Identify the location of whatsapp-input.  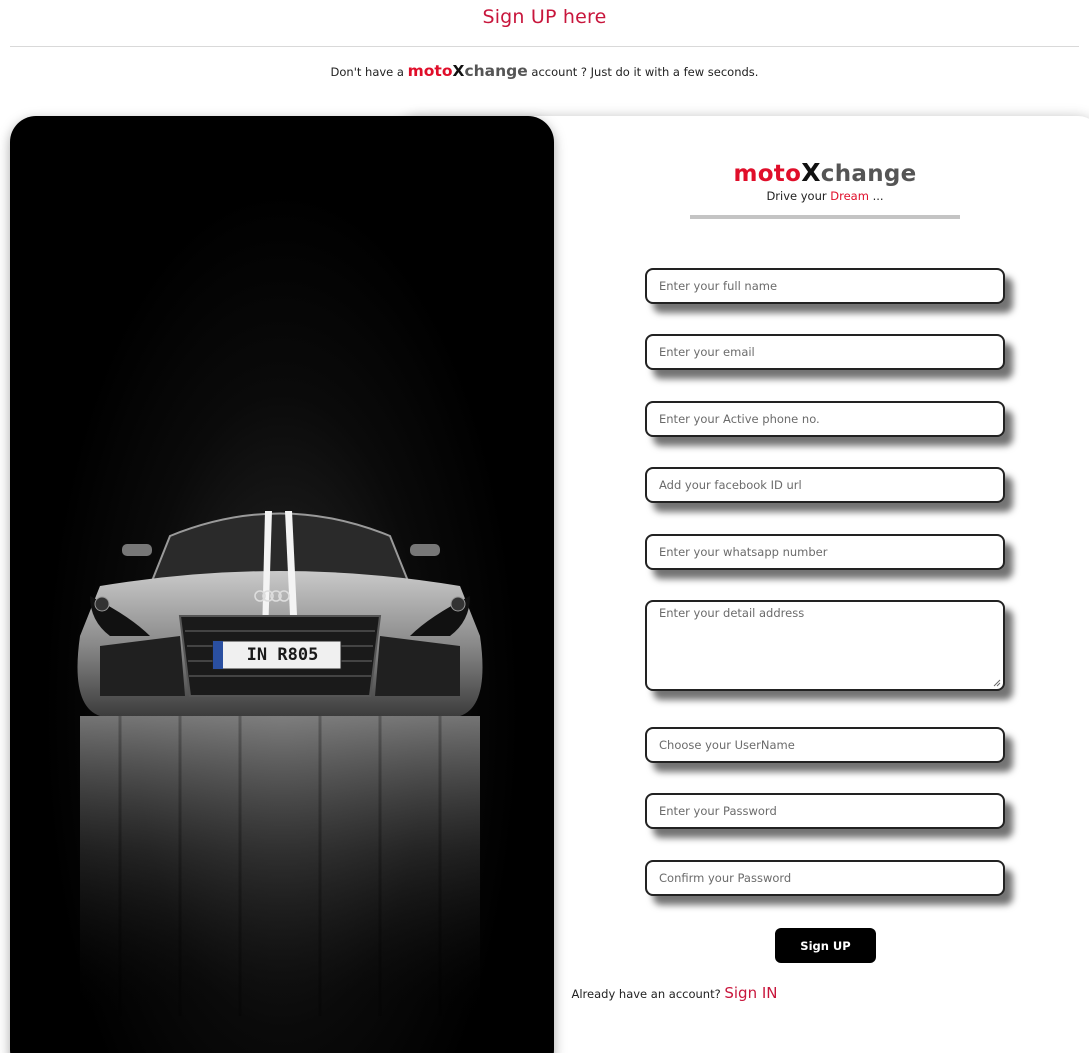
(825, 552).